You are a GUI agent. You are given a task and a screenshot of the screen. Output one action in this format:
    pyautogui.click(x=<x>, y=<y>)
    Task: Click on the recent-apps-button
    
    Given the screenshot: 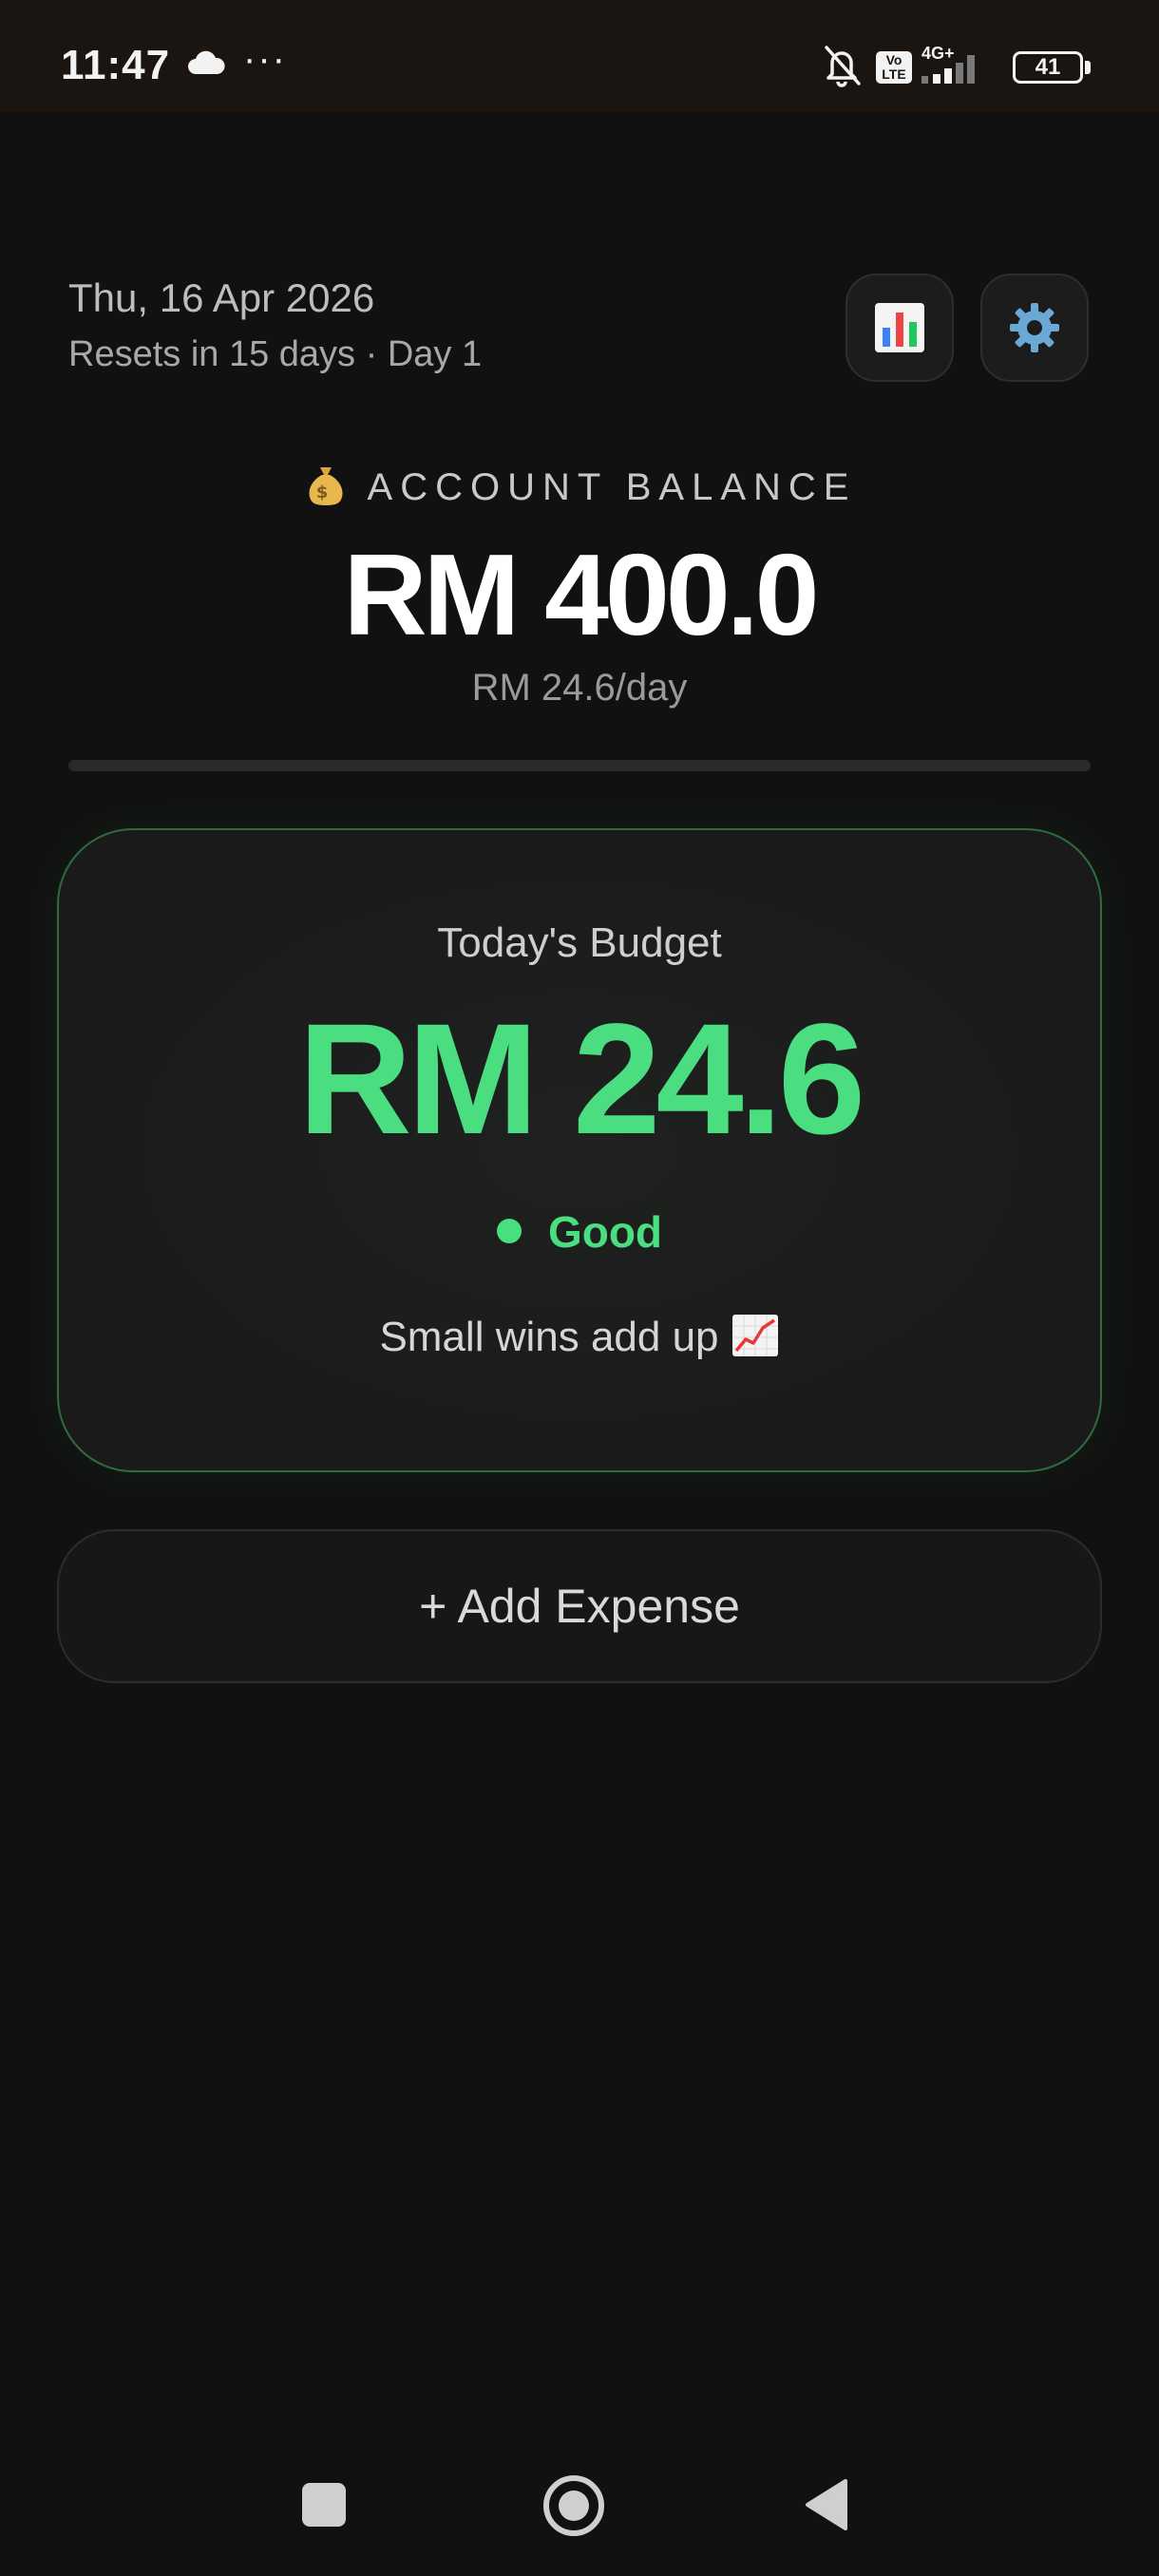 What is the action you would take?
    pyautogui.click(x=324, y=2505)
    